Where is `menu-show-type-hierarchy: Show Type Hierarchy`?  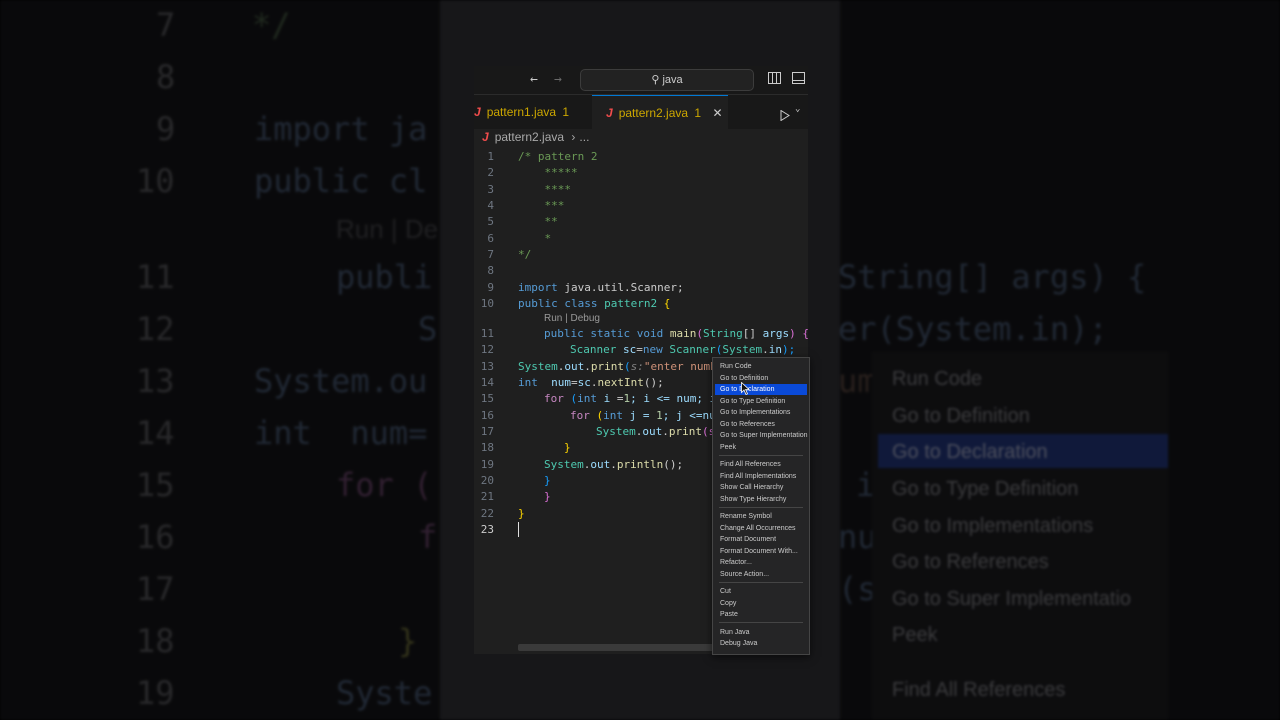
menu-show-type-hierarchy: Show Type Hierarchy is located at coordinates (761, 499).